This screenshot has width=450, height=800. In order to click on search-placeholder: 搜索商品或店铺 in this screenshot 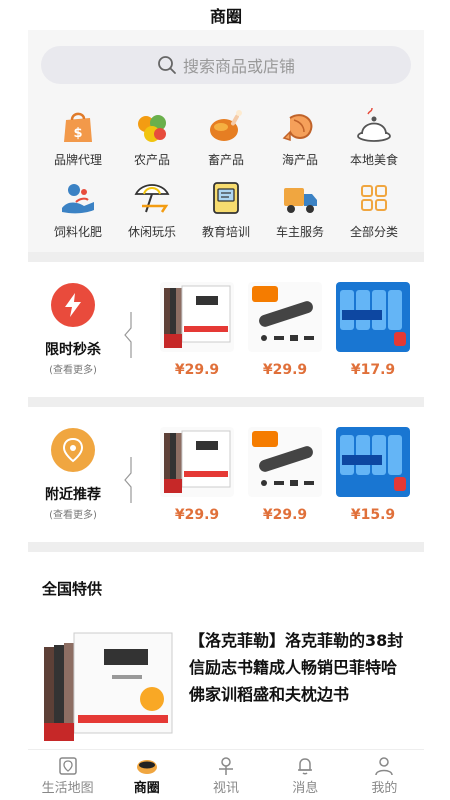, I will do `click(238, 66)`.